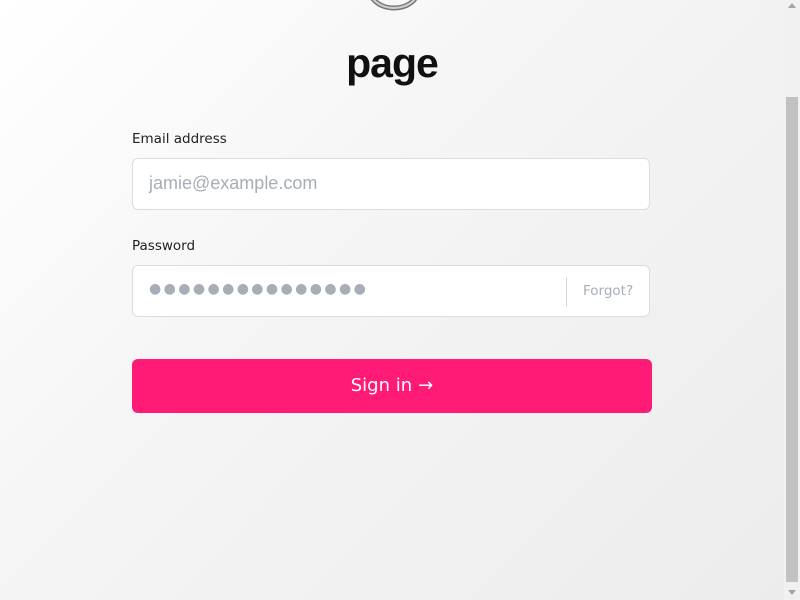 The height and width of the screenshot is (600, 800). What do you see at coordinates (608, 291) in the screenshot?
I see `forgot-password-link: Forgot?` at bounding box center [608, 291].